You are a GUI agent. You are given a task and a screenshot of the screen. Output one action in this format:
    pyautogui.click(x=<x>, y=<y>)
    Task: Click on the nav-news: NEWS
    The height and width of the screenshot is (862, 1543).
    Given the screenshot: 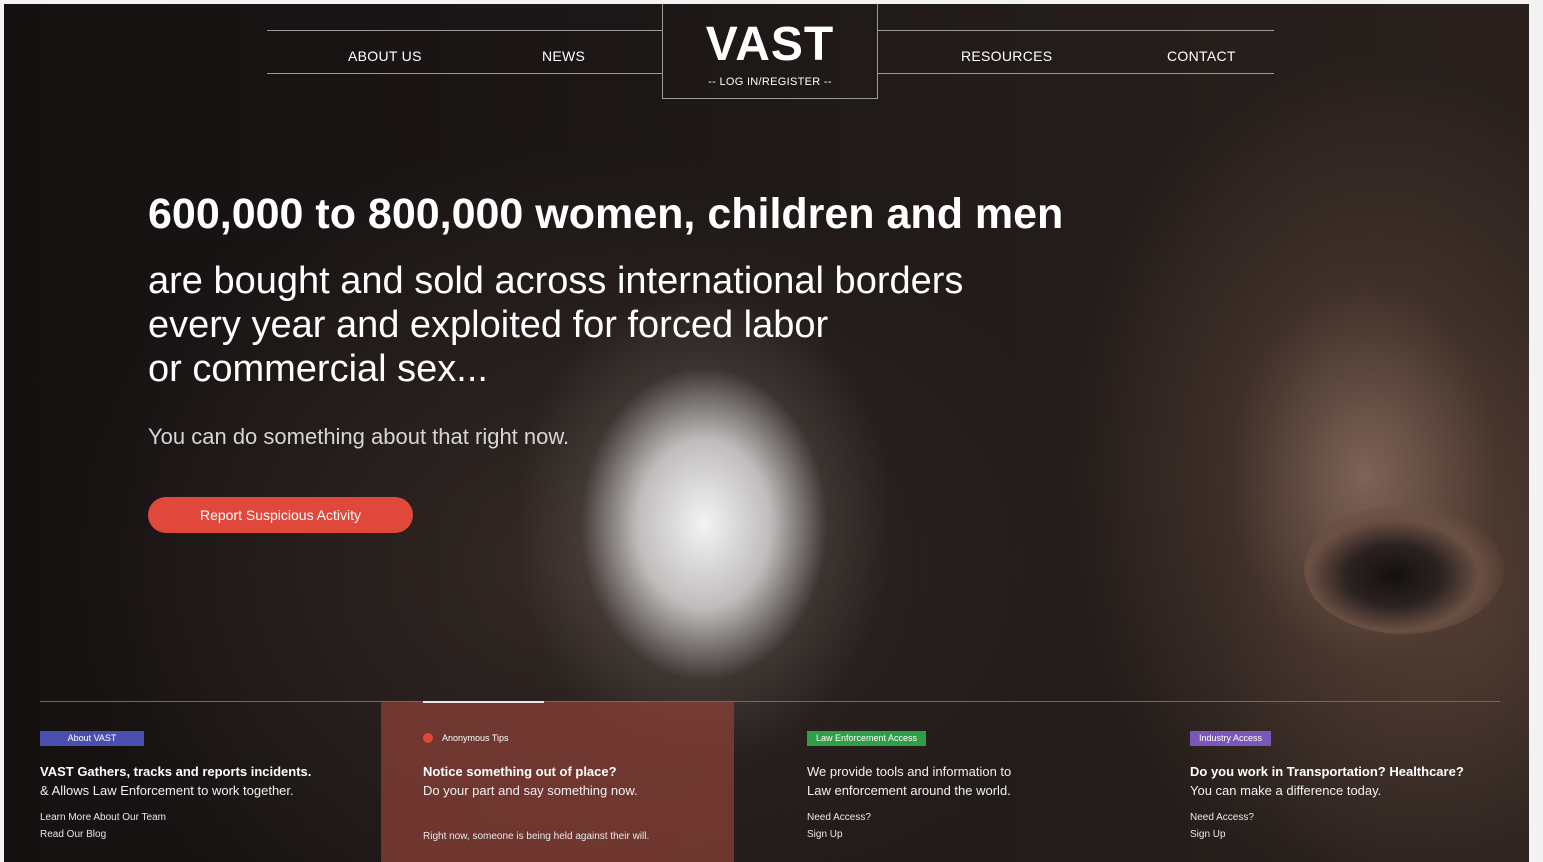 What is the action you would take?
    pyautogui.click(x=563, y=56)
    